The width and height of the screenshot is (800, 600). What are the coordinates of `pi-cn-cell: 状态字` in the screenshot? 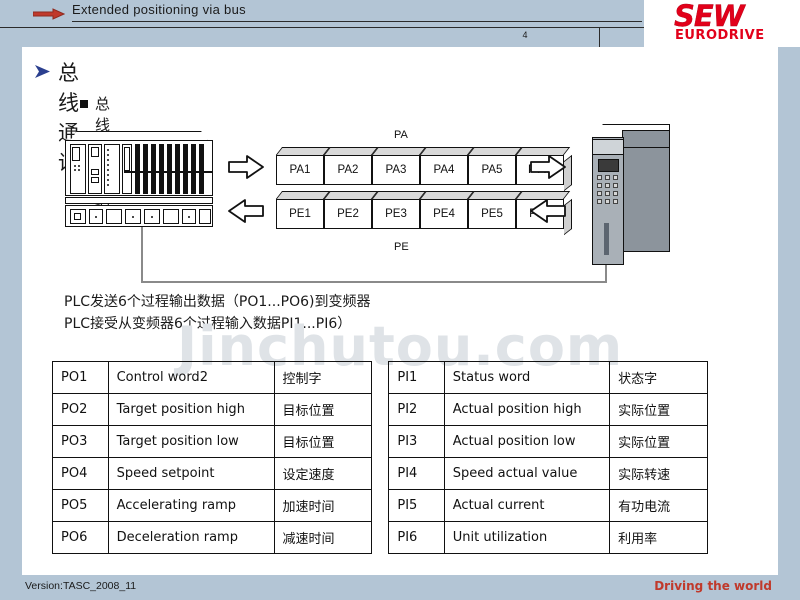 It's located at (658, 377).